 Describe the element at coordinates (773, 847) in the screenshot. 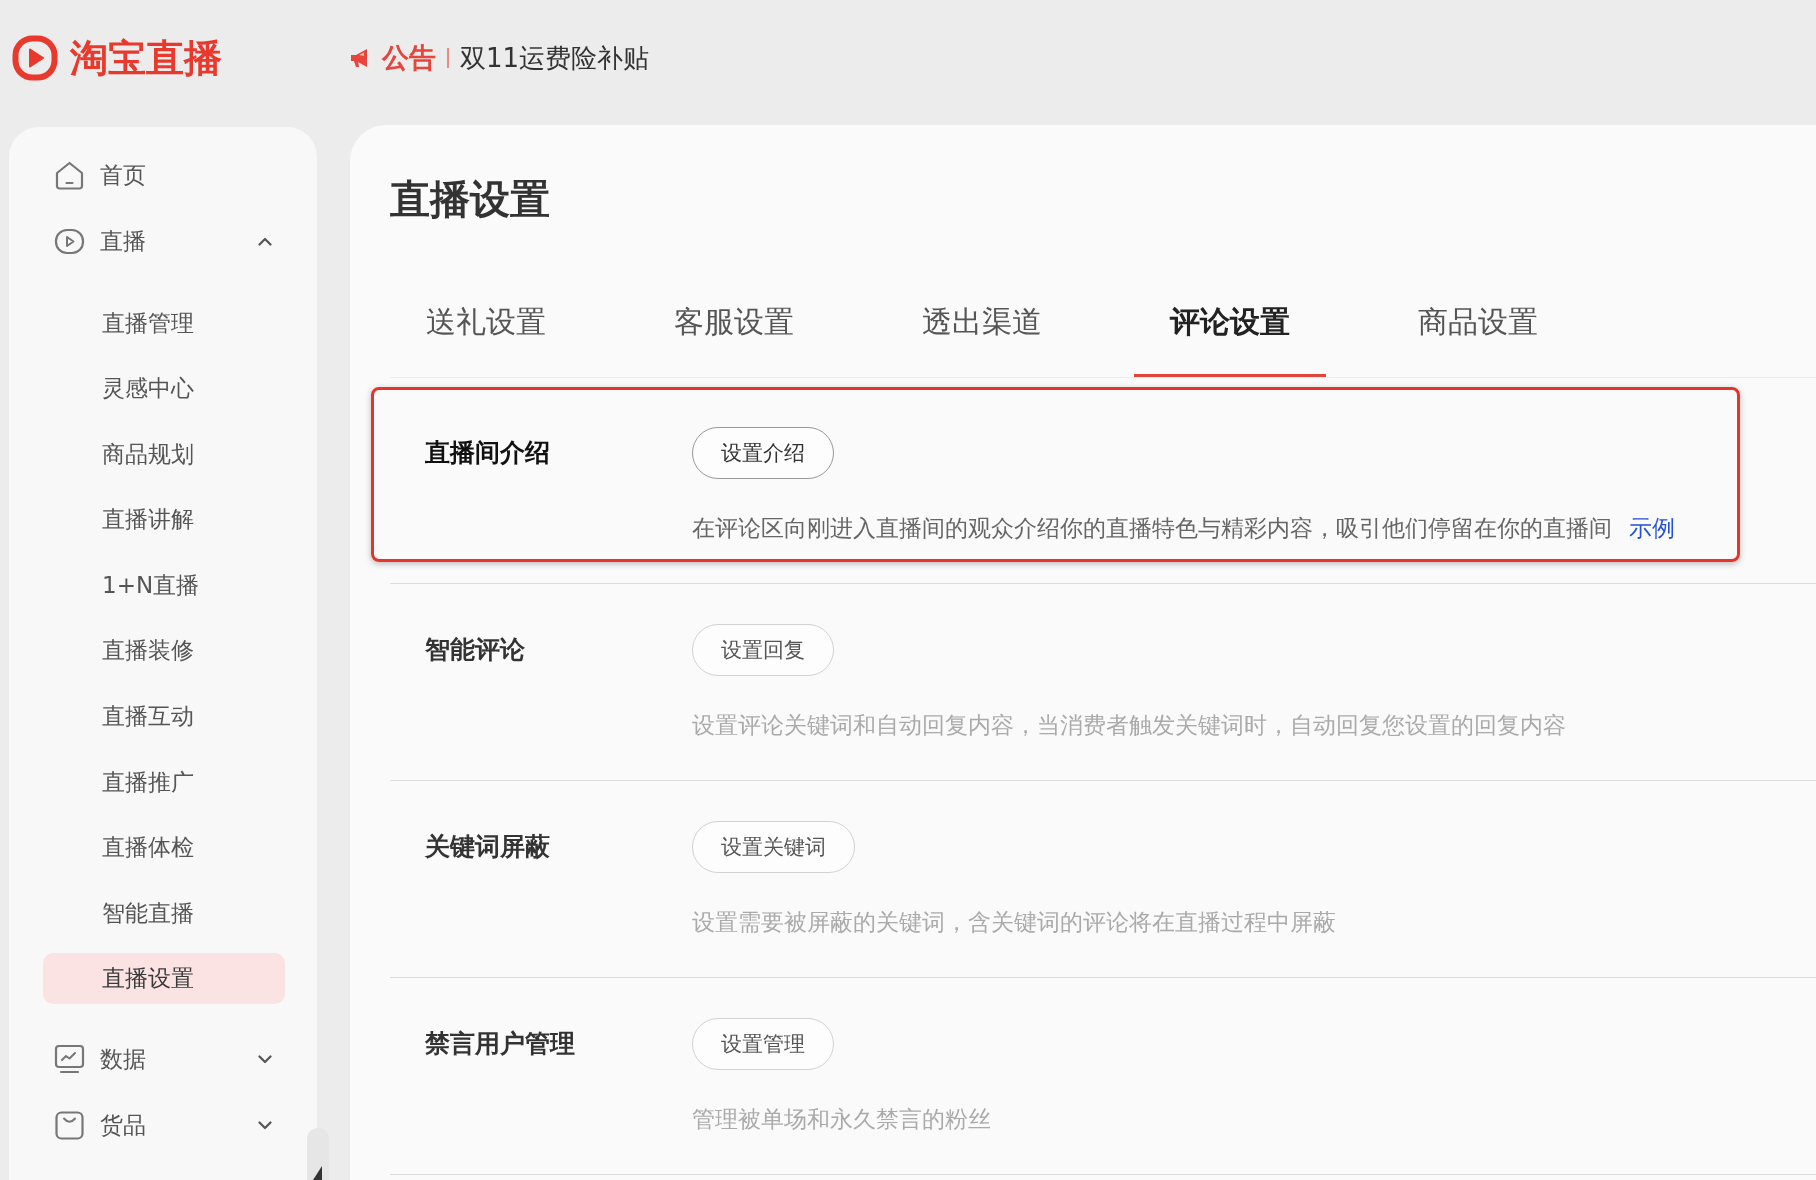

I see `setting-button: 设置关键词` at that location.